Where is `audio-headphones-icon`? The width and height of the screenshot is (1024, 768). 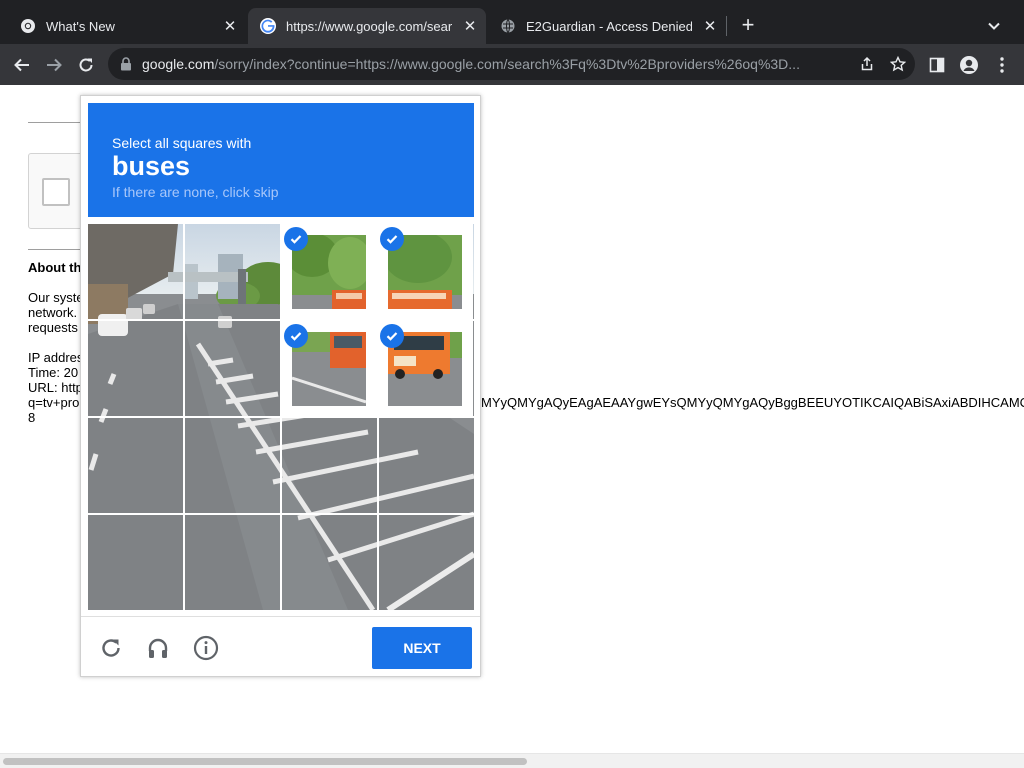
audio-headphones-icon is located at coordinates (158, 648).